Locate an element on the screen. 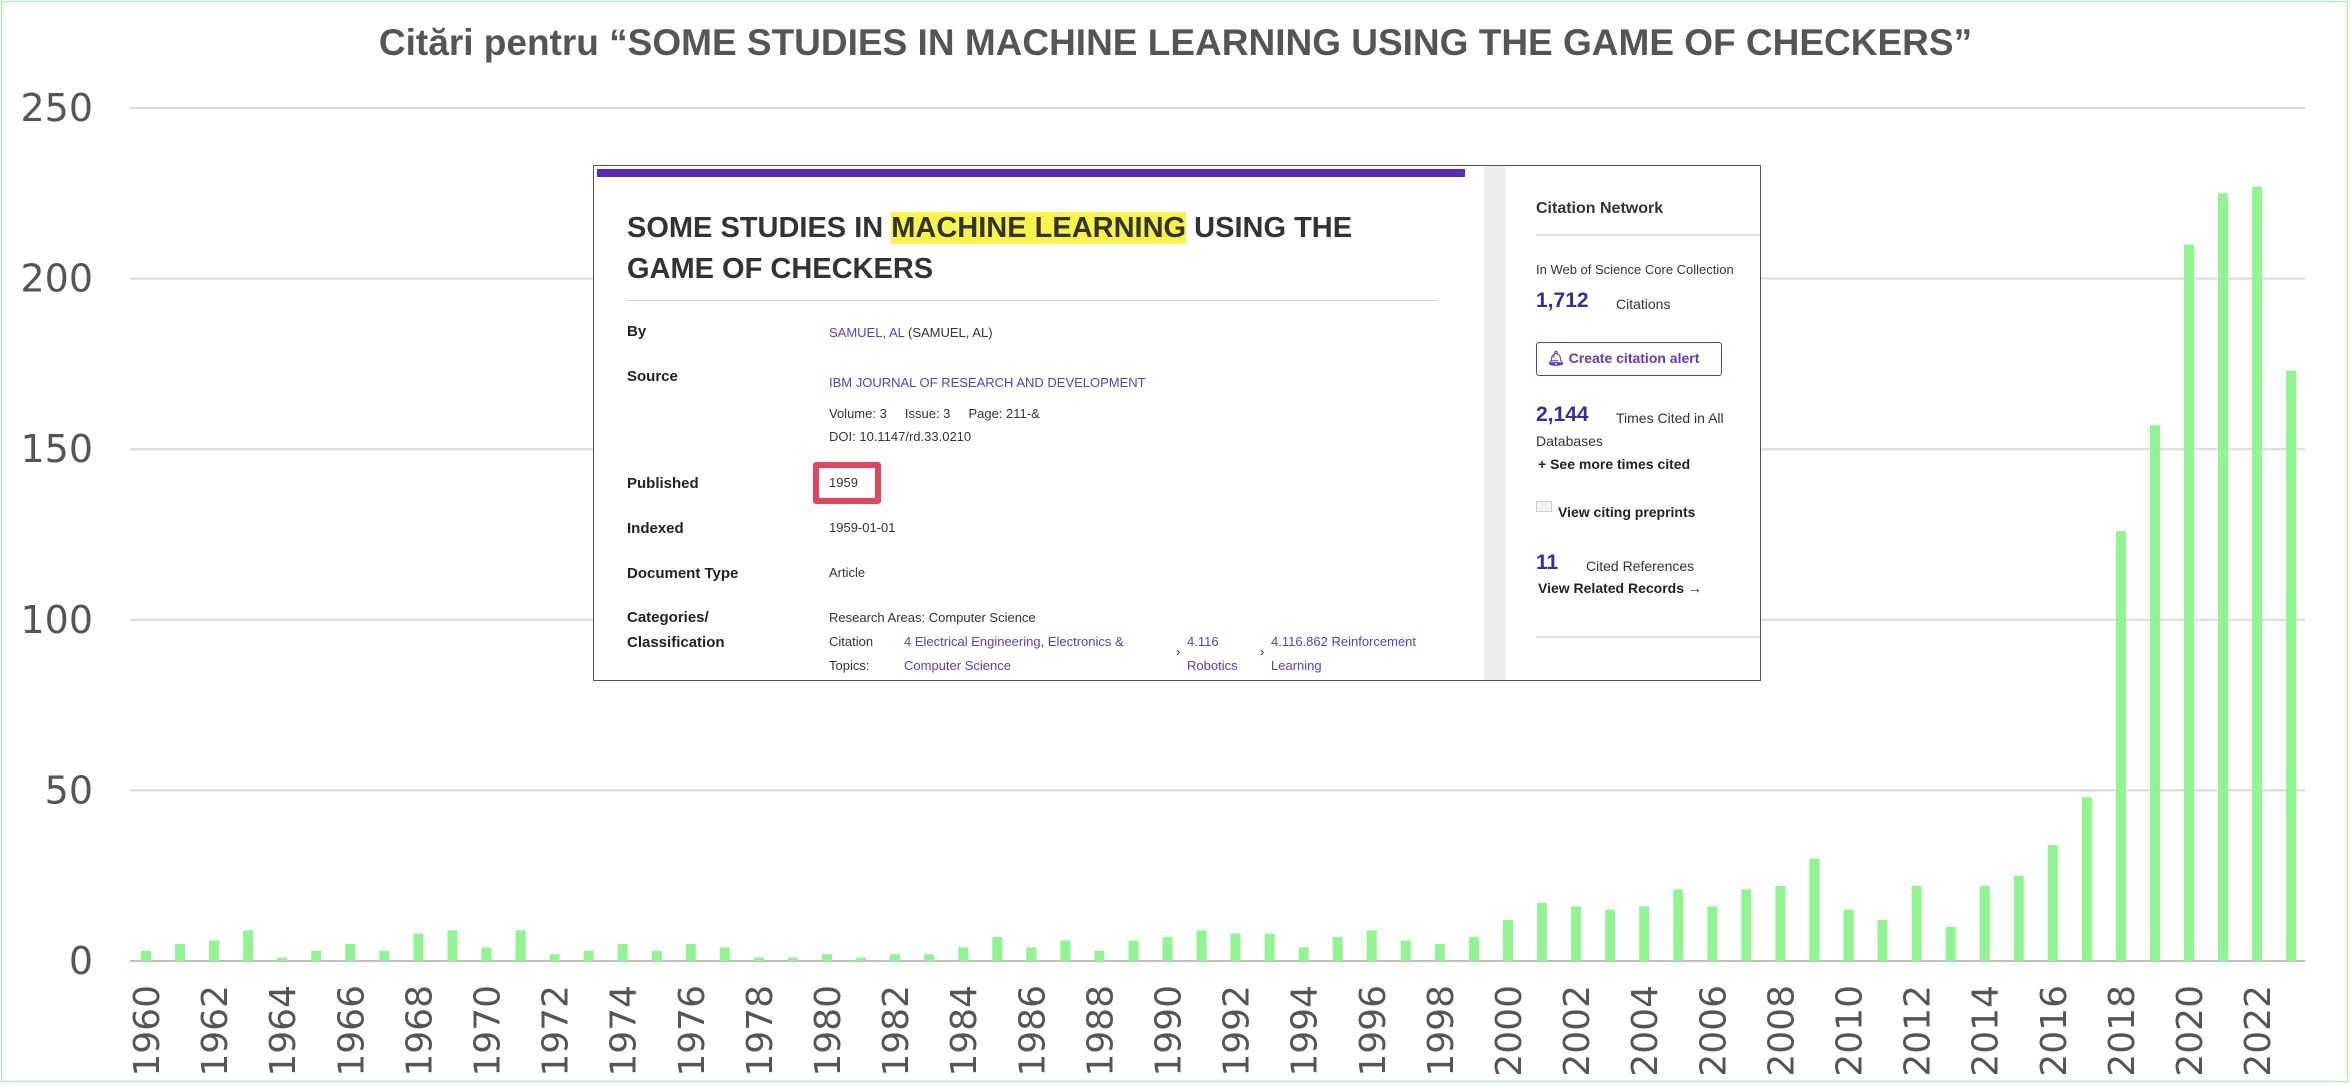 The height and width of the screenshot is (1085, 2351). create-citation-alert-button: 🔔︎ Create citation alert is located at coordinates (1629, 359).